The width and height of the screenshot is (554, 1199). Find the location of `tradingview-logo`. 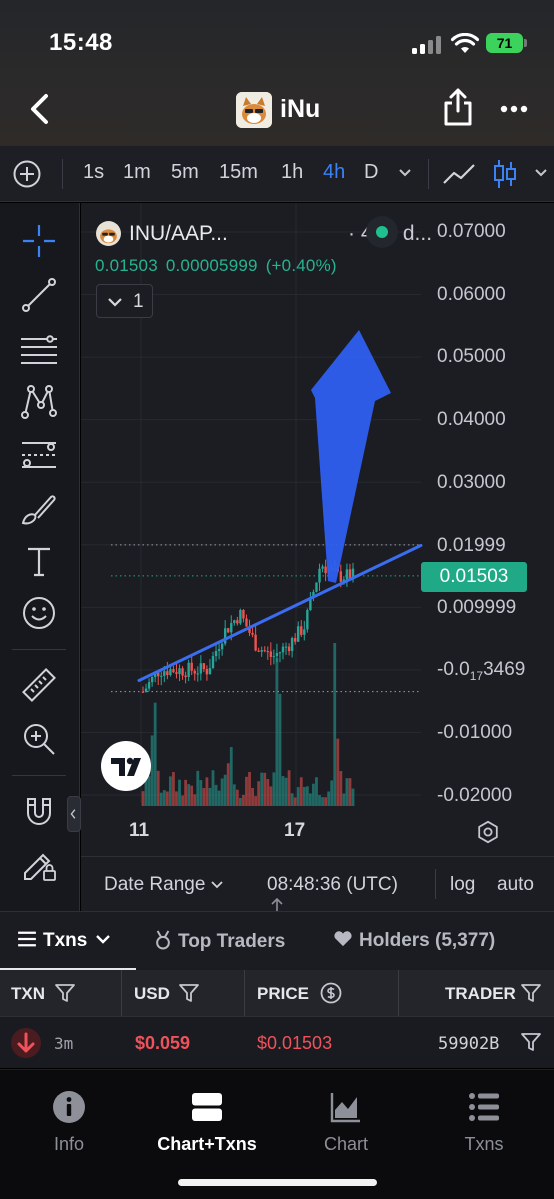

tradingview-logo is located at coordinates (126, 766).